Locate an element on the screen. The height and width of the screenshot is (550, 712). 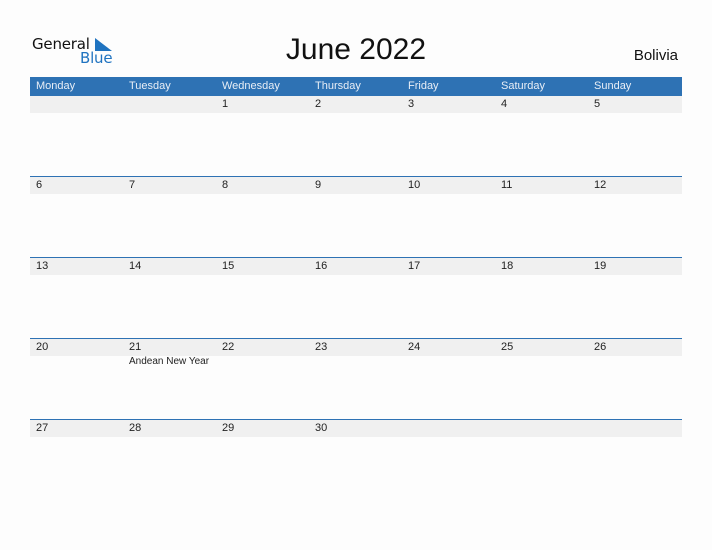
day-cell: 14 is located at coordinates (169, 298).